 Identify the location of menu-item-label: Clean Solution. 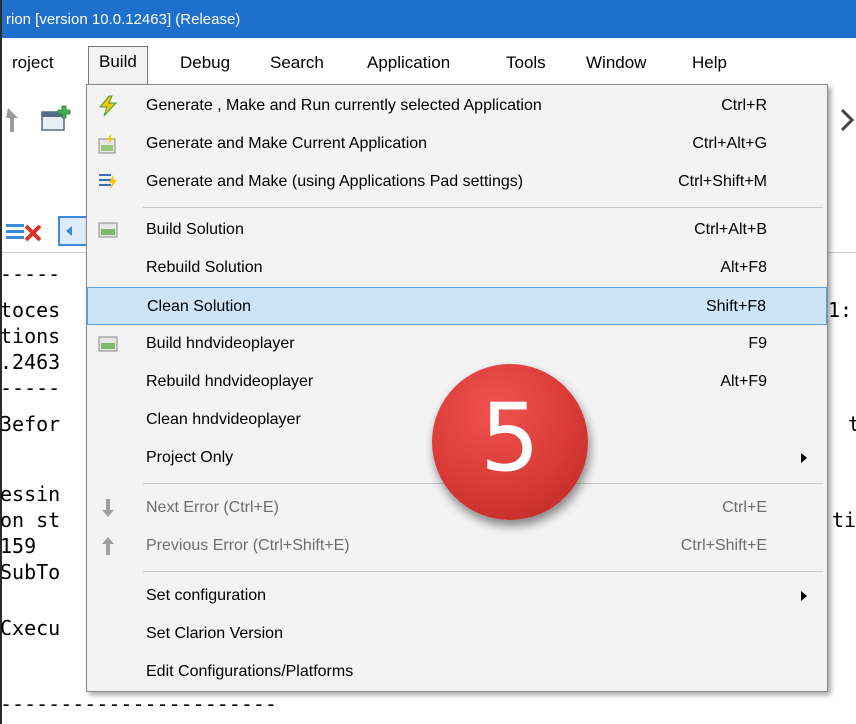
(199, 306).